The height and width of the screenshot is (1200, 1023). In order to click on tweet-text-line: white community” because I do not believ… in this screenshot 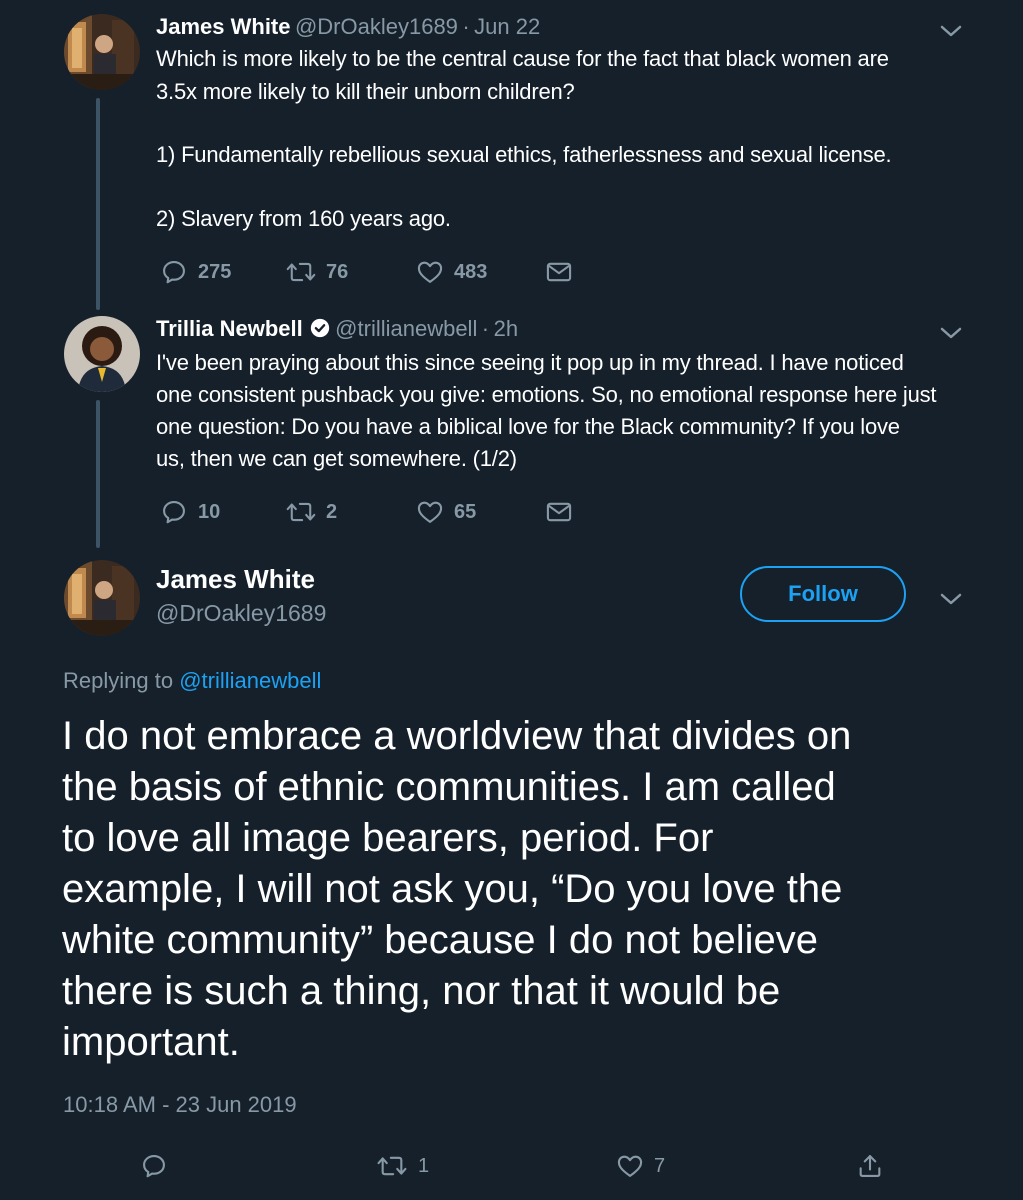, I will do `click(440, 940)`.